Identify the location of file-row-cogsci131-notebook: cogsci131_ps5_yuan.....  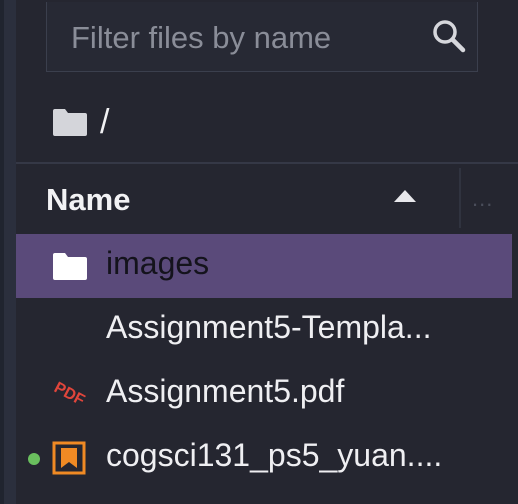
(264, 458).